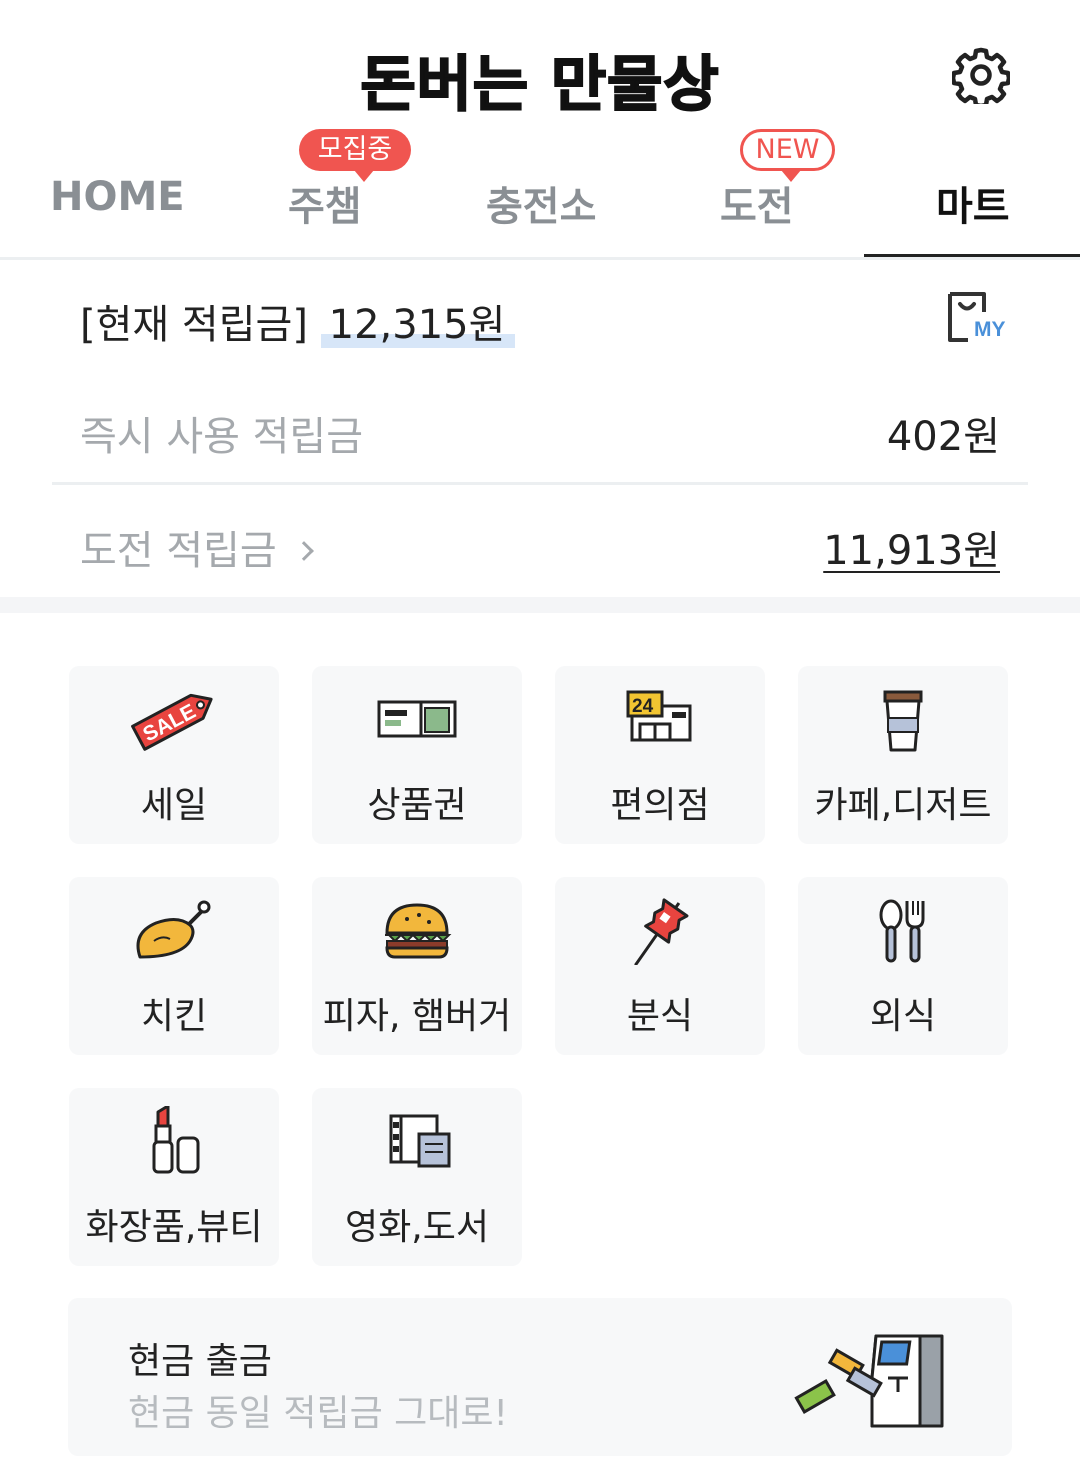  What do you see at coordinates (943, 437) in the screenshot?
I see `instant-points-amount: 402원` at bounding box center [943, 437].